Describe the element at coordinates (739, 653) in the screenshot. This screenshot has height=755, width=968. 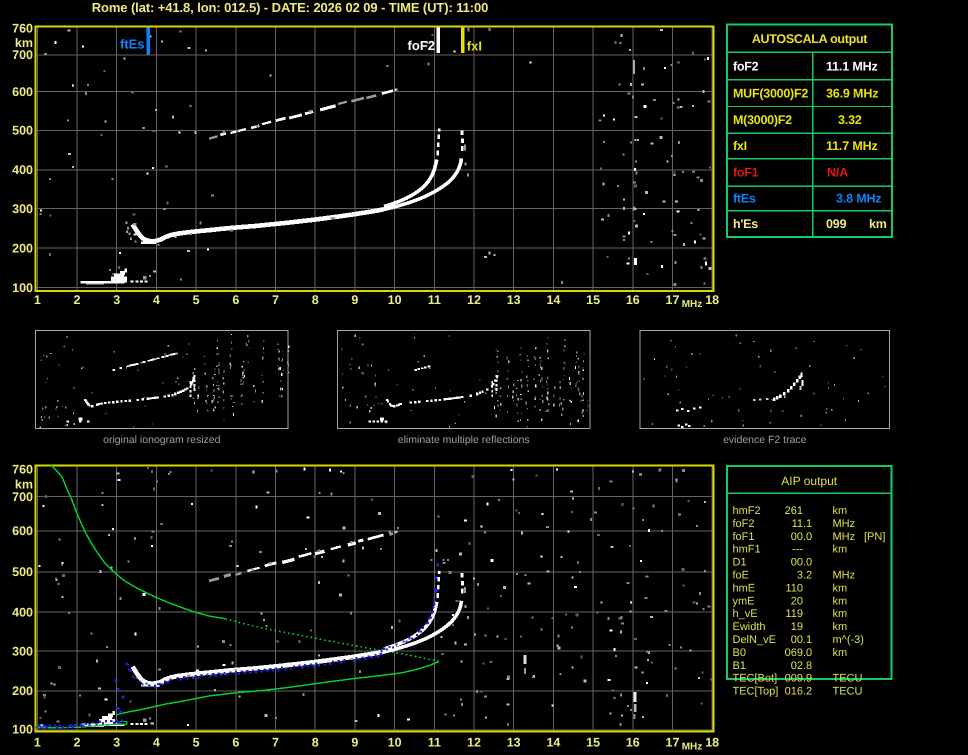
I see `svg-text: B0` at that location.